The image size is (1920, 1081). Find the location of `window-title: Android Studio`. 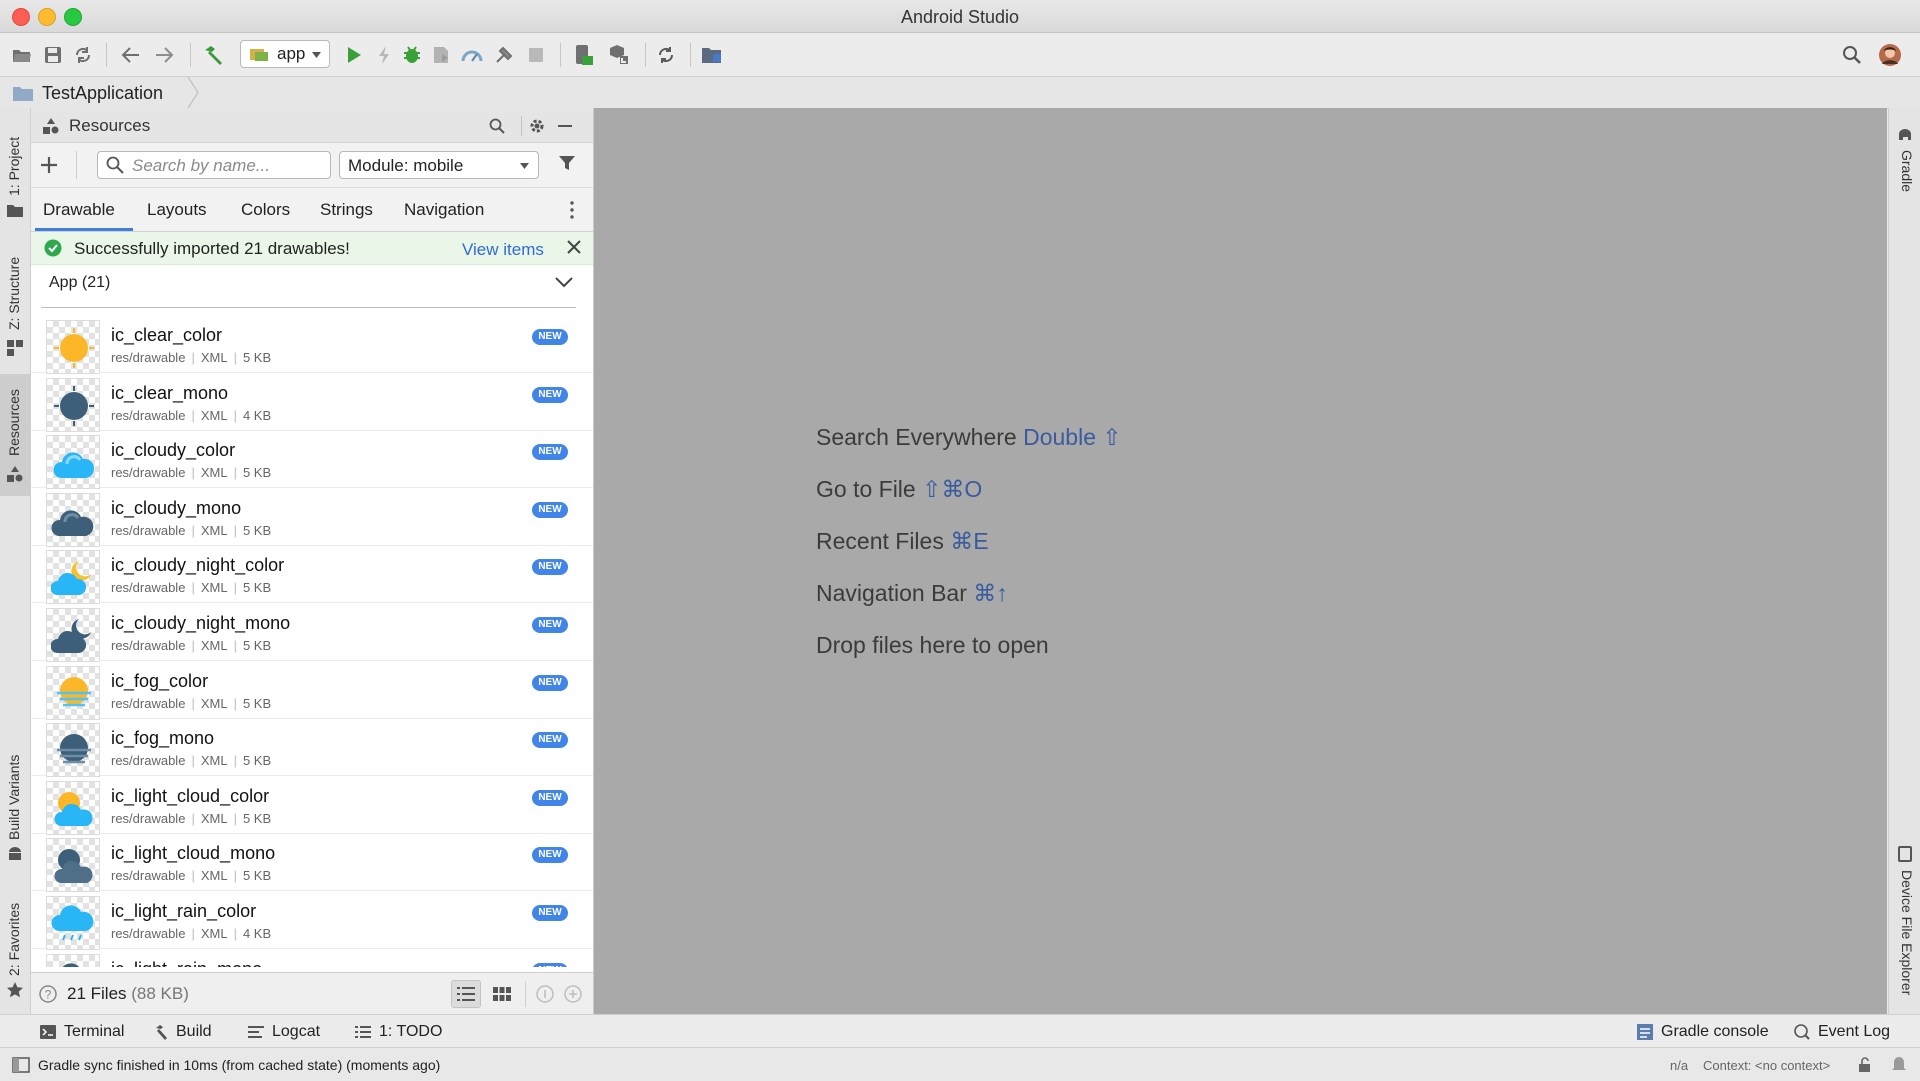

window-title: Android Studio is located at coordinates (960, 17).